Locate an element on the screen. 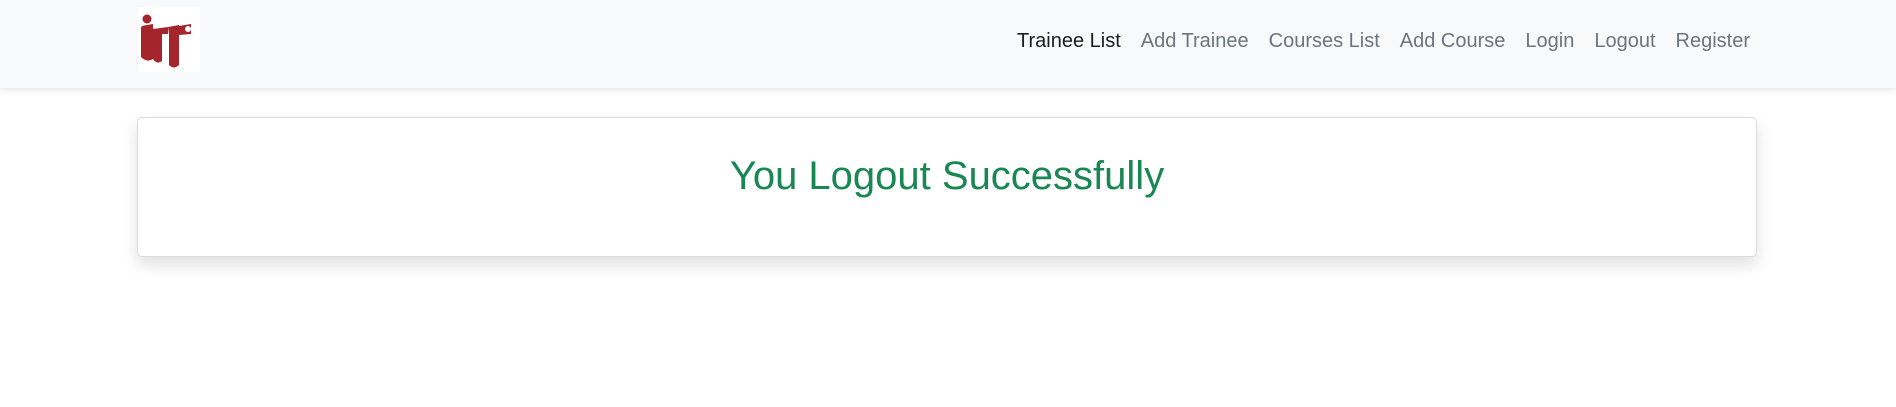 The image size is (1896, 407). nav-link-add-course: Add Course is located at coordinates (1453, 41).